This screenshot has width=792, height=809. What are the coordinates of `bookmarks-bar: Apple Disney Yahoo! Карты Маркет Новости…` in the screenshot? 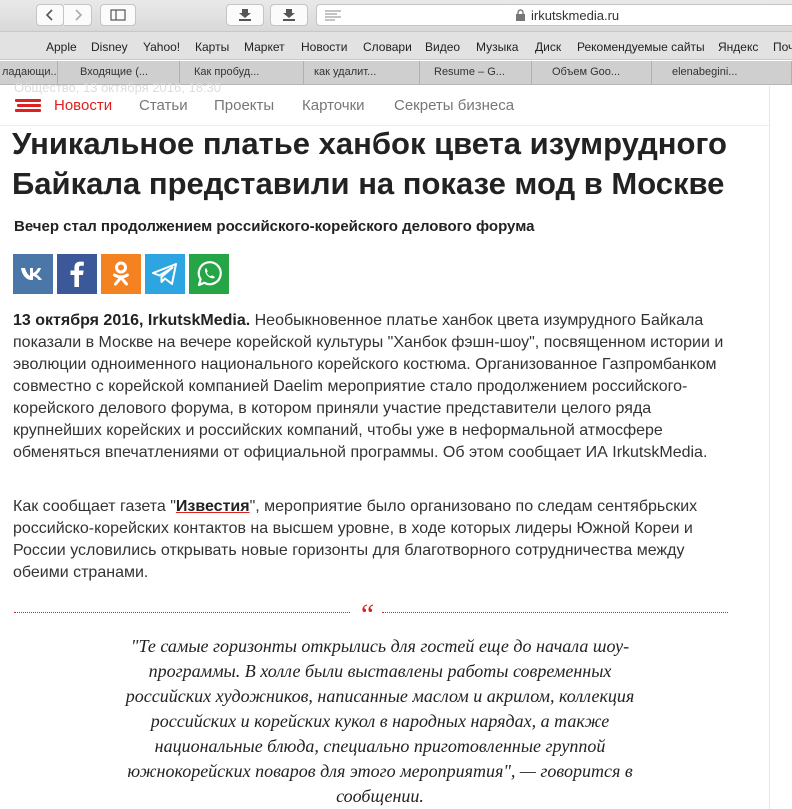 It's located at (396, 46).